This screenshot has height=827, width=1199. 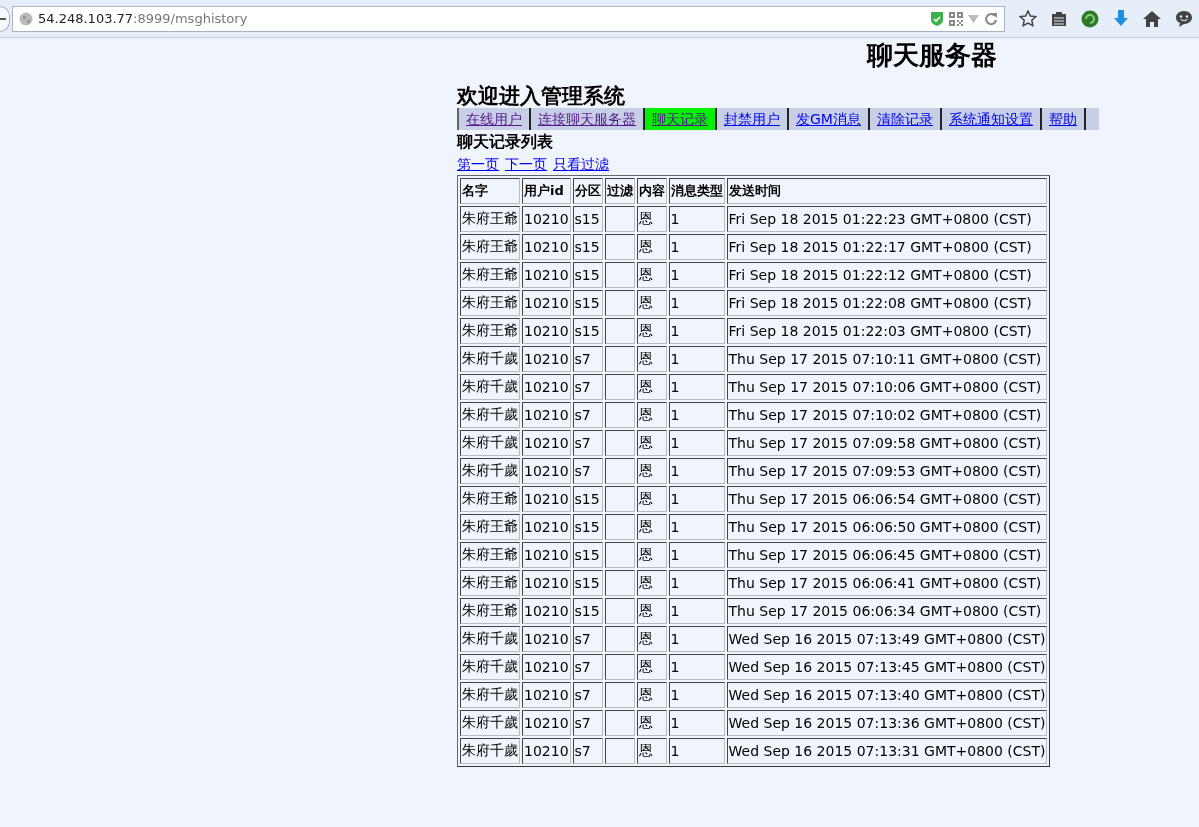 I want to click on table-cell: Fri Sep 18 2015 01:22:03 GMT+0800 (CST), so click(x=887, y=331).